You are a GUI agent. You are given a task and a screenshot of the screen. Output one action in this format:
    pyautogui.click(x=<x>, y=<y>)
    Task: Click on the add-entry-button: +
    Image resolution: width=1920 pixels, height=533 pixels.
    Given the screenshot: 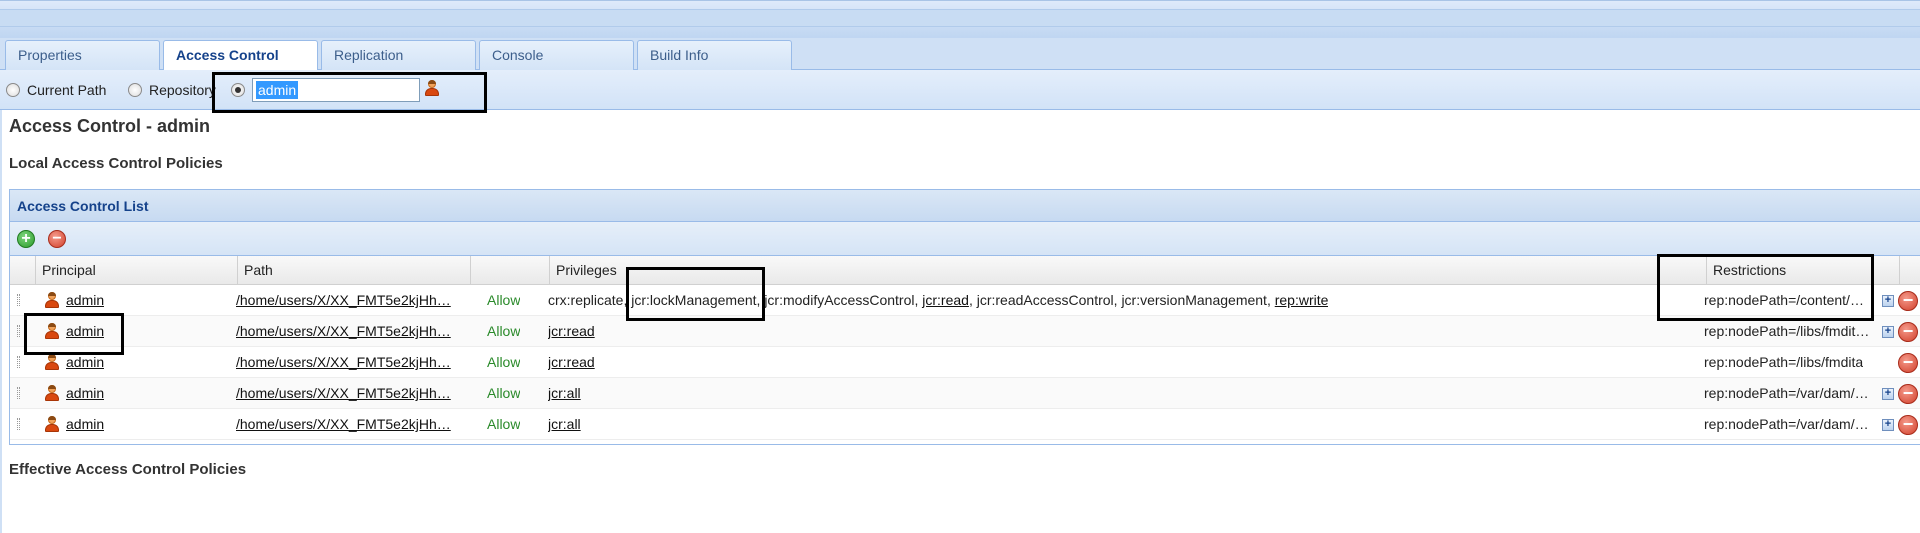 What is the action you would take?
    pyautogui.click(x=26, y=239)
    